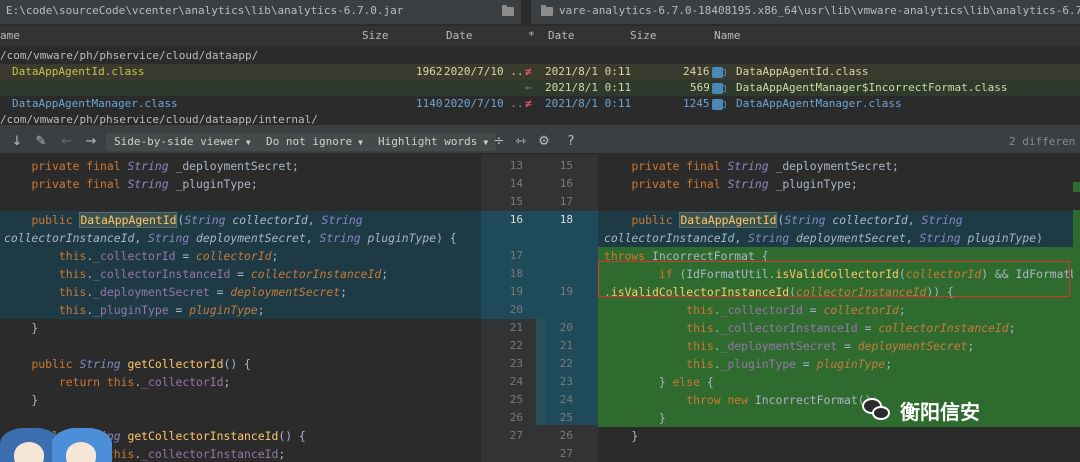 The width and height of the screenshot is (1080, 462). Describe the element at coordinates (516, 381) in the screenshot. I see `line-number-left: 24` at that location.